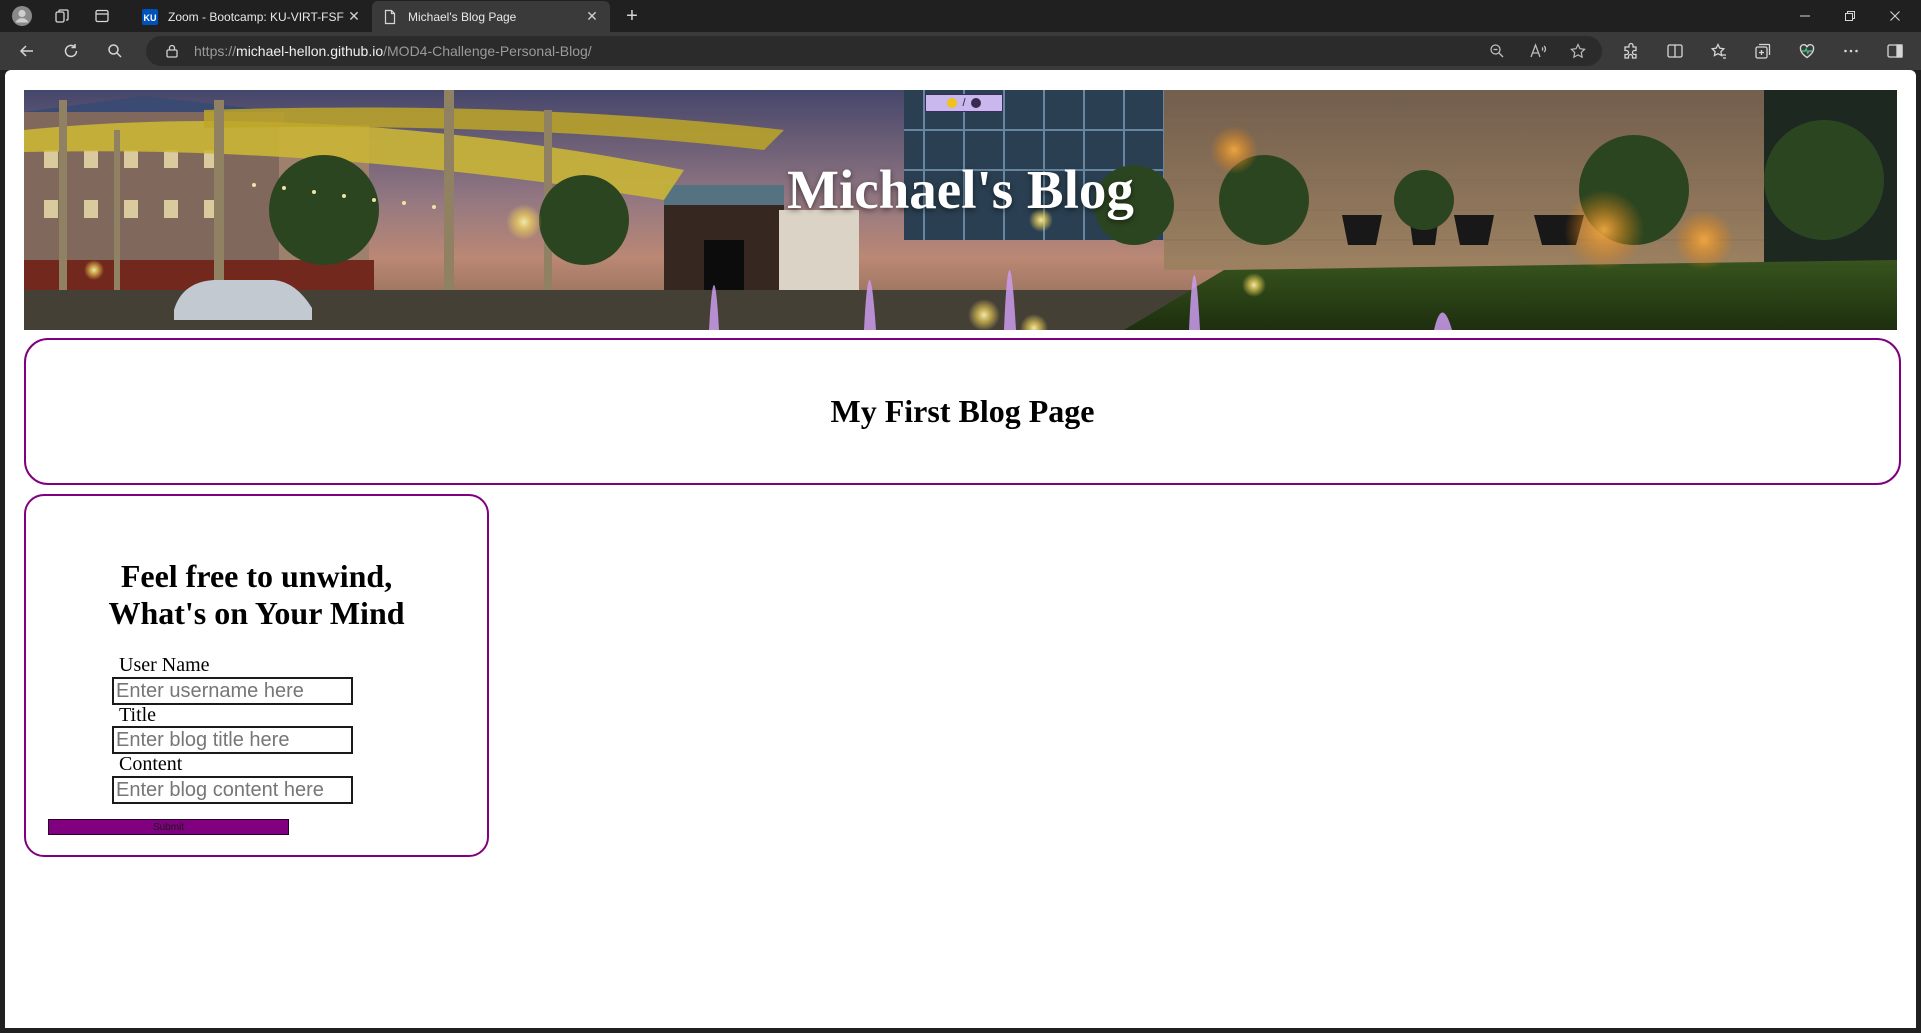  I want to click on ku-favicon-text: KU, so click(150, 18).